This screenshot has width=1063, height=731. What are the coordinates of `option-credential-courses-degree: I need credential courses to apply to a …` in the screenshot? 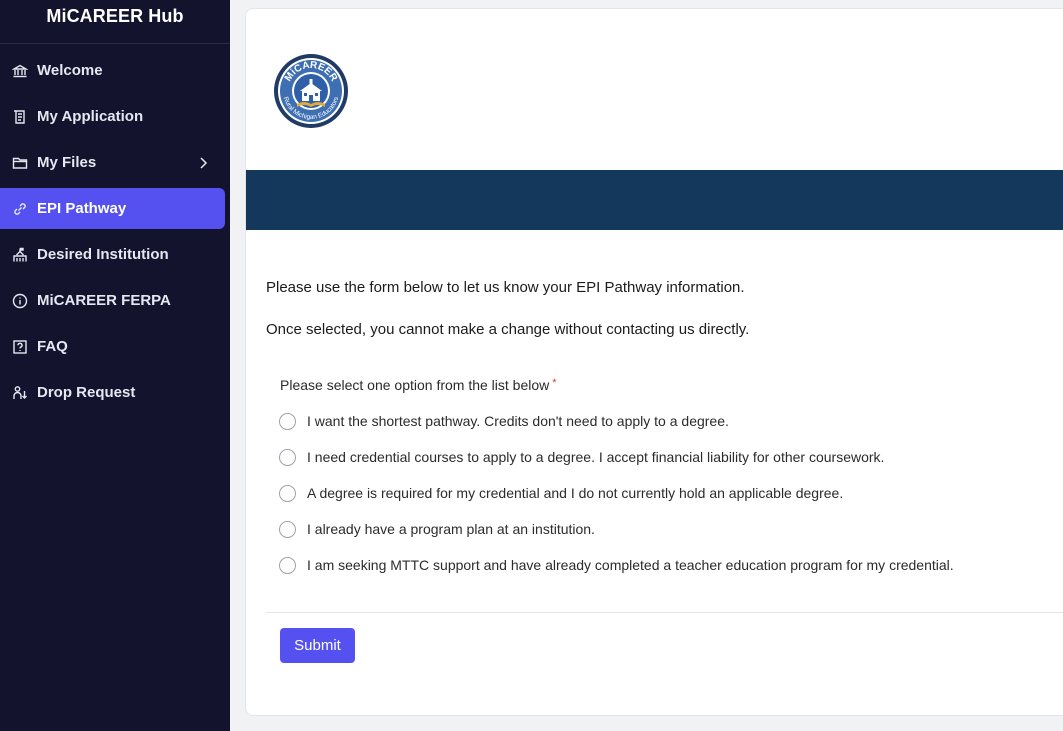 It's located at (581, 457).